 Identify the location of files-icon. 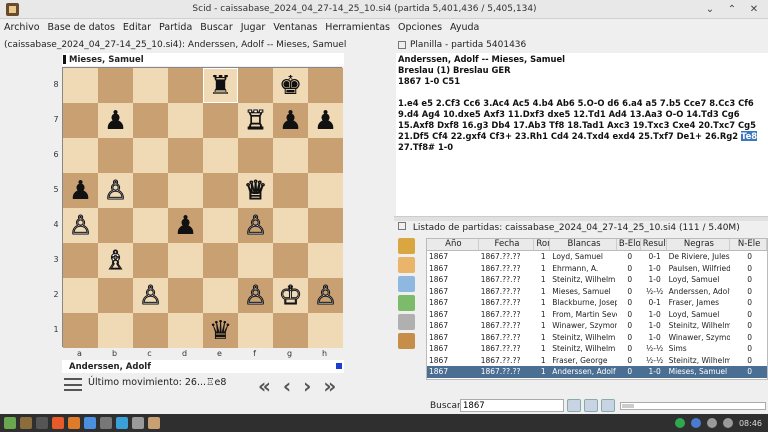
(26, 423).